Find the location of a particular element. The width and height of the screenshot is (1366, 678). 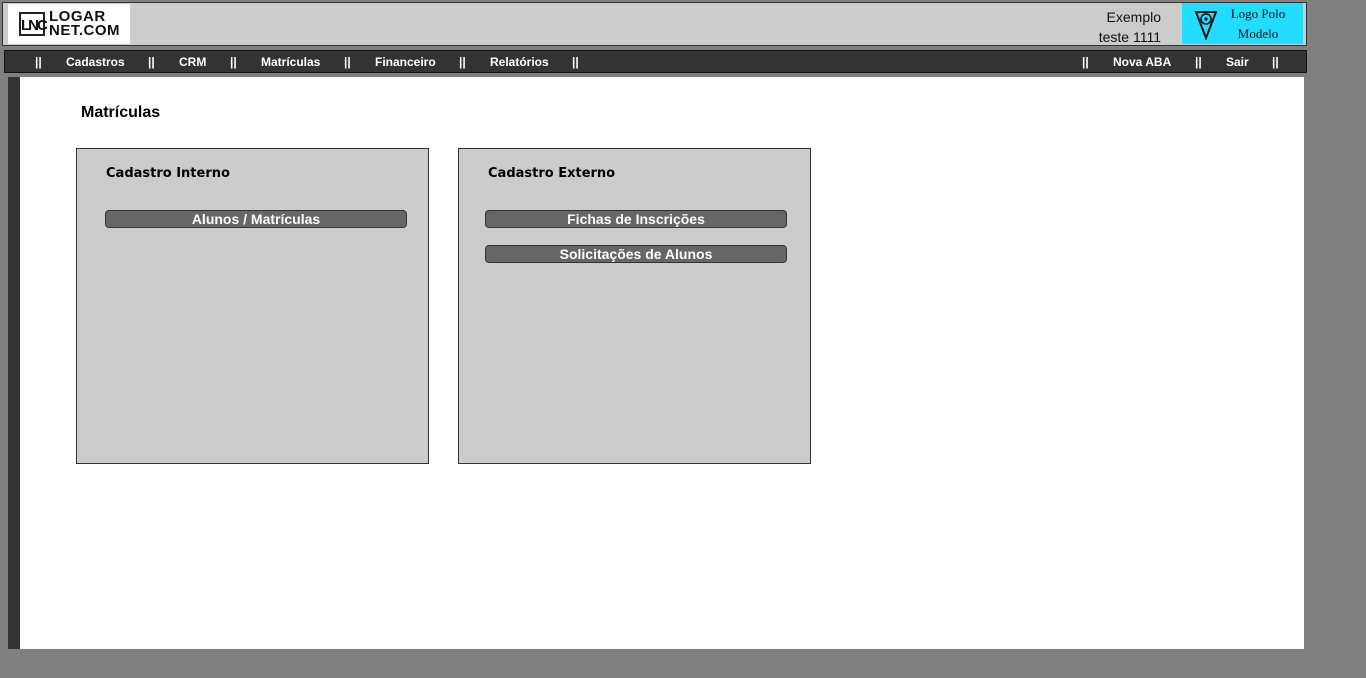

polo-emblem-icon is located at coordinates (1206, 25).